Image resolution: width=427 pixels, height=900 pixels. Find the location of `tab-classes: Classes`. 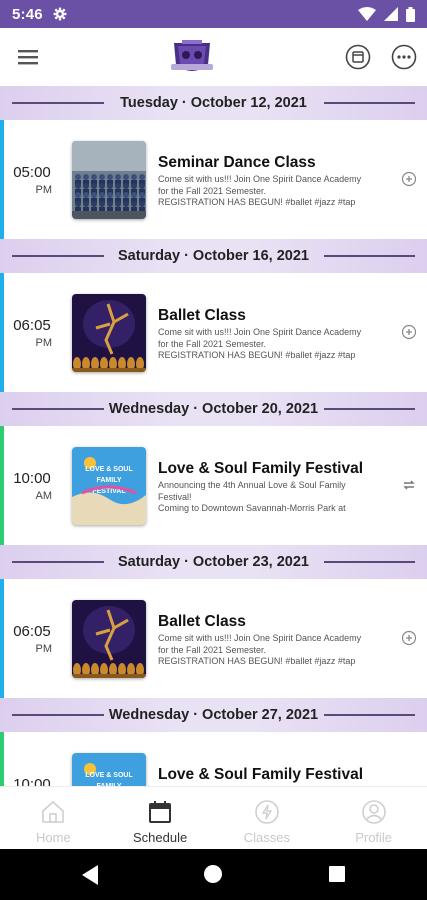

tab-classes: Classes is located at coordinates (267, 818).